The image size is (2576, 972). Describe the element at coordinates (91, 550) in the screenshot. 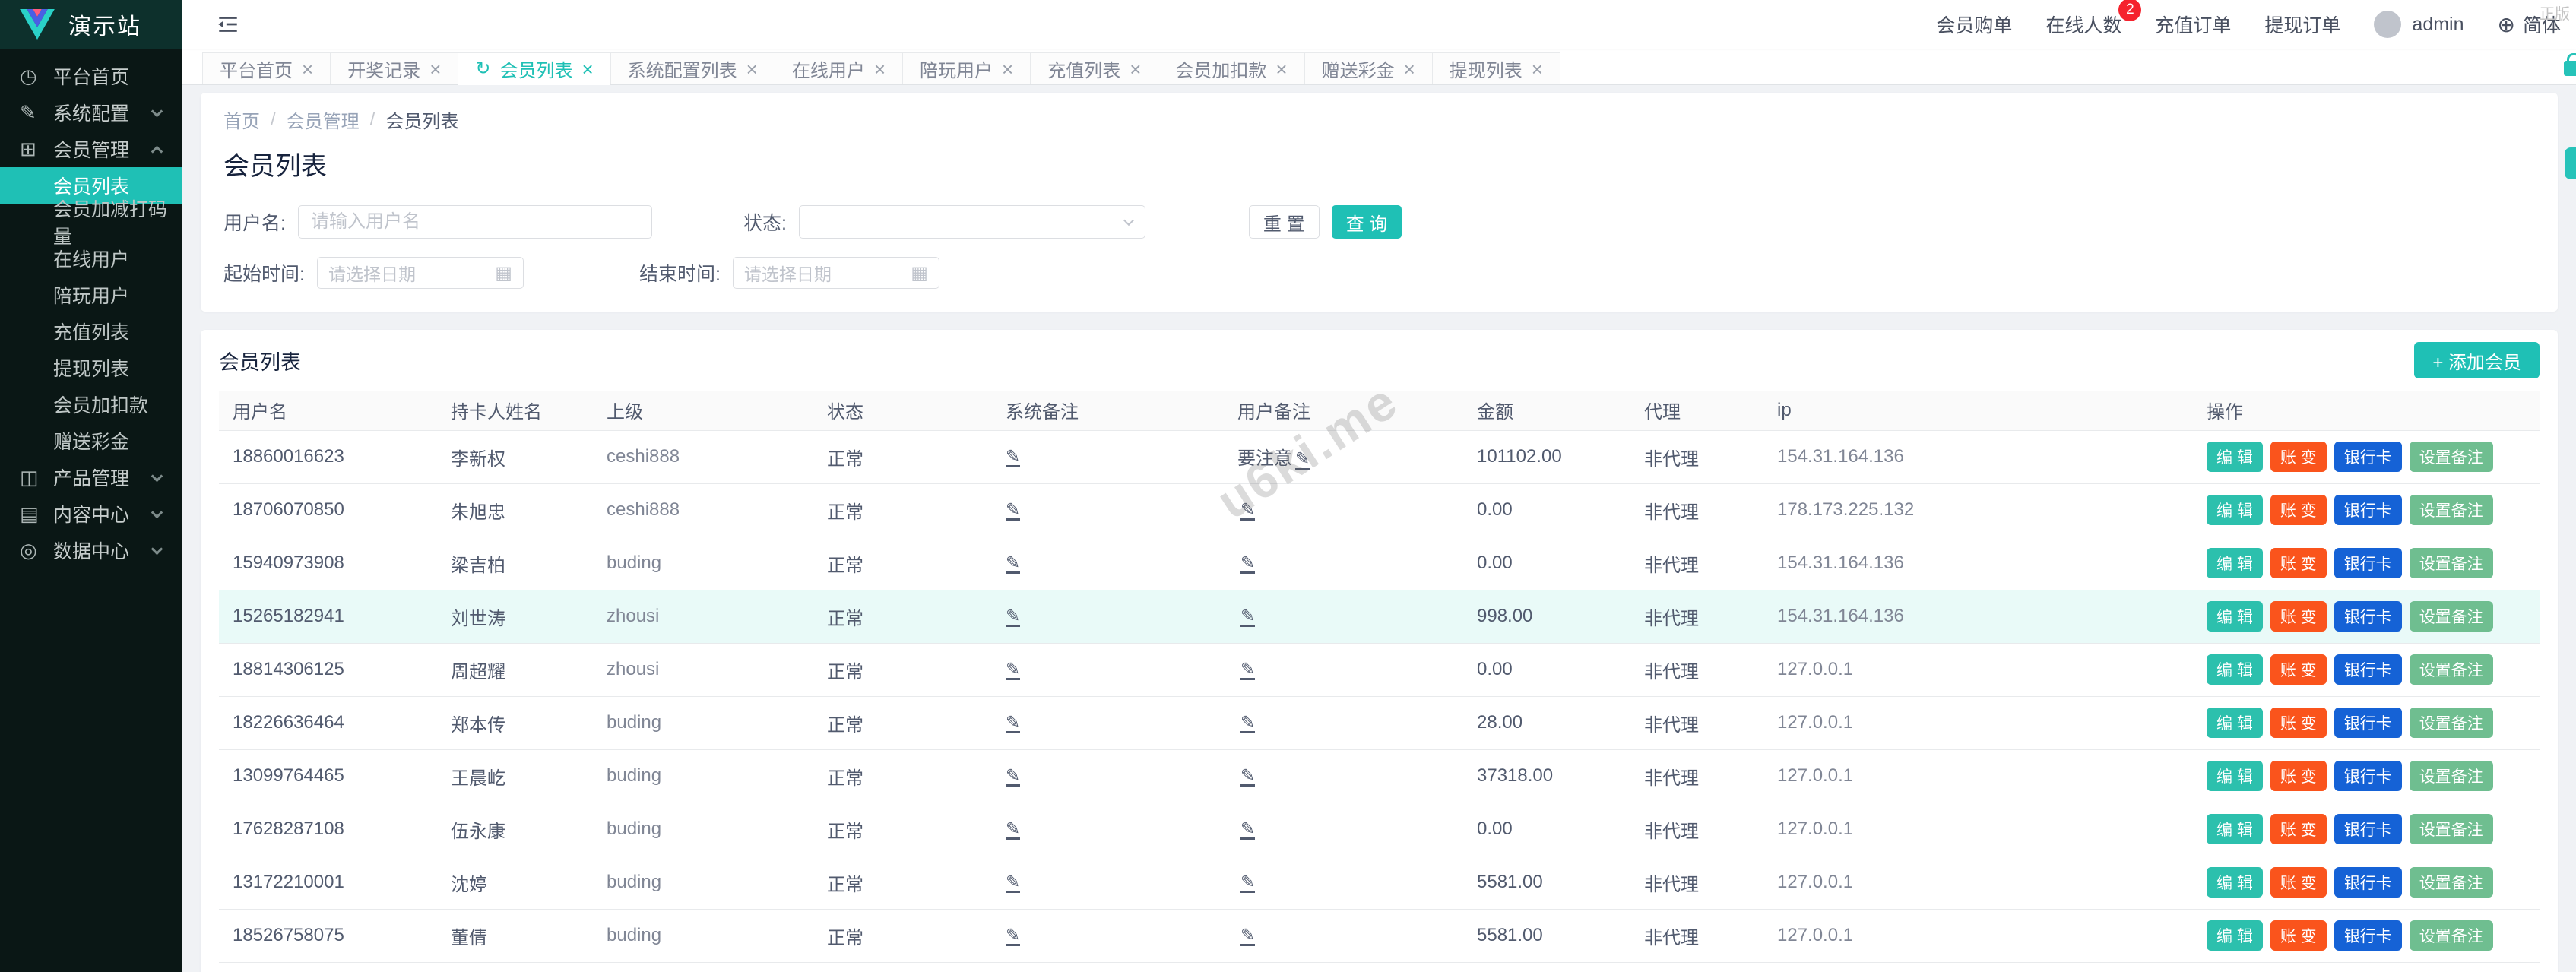

I see `sidebar-item: ◎ 数据中心` at that location.